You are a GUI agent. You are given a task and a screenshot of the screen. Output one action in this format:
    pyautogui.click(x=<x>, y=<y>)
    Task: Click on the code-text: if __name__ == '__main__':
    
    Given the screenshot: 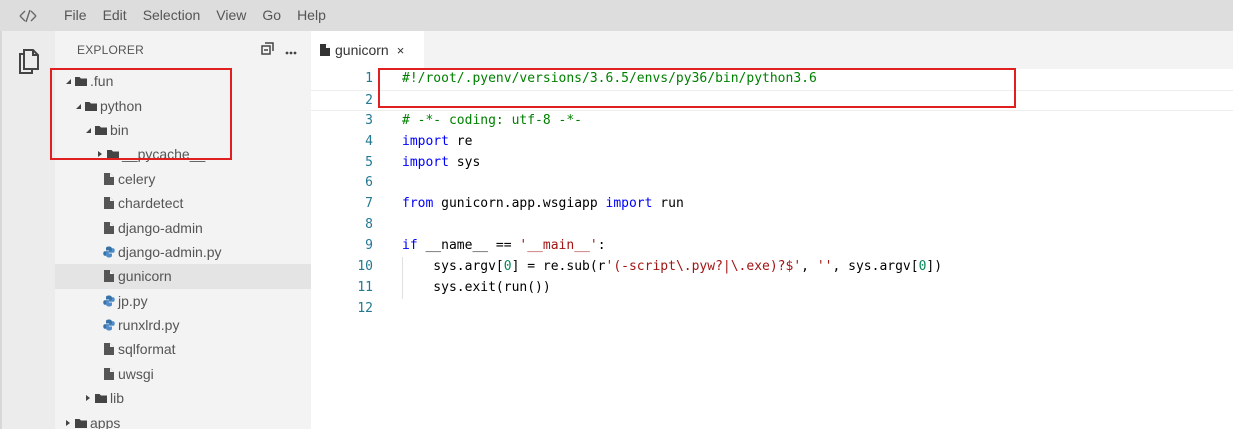 What is the action you would take?
    pyautogui.click(x=504, y=246)
    